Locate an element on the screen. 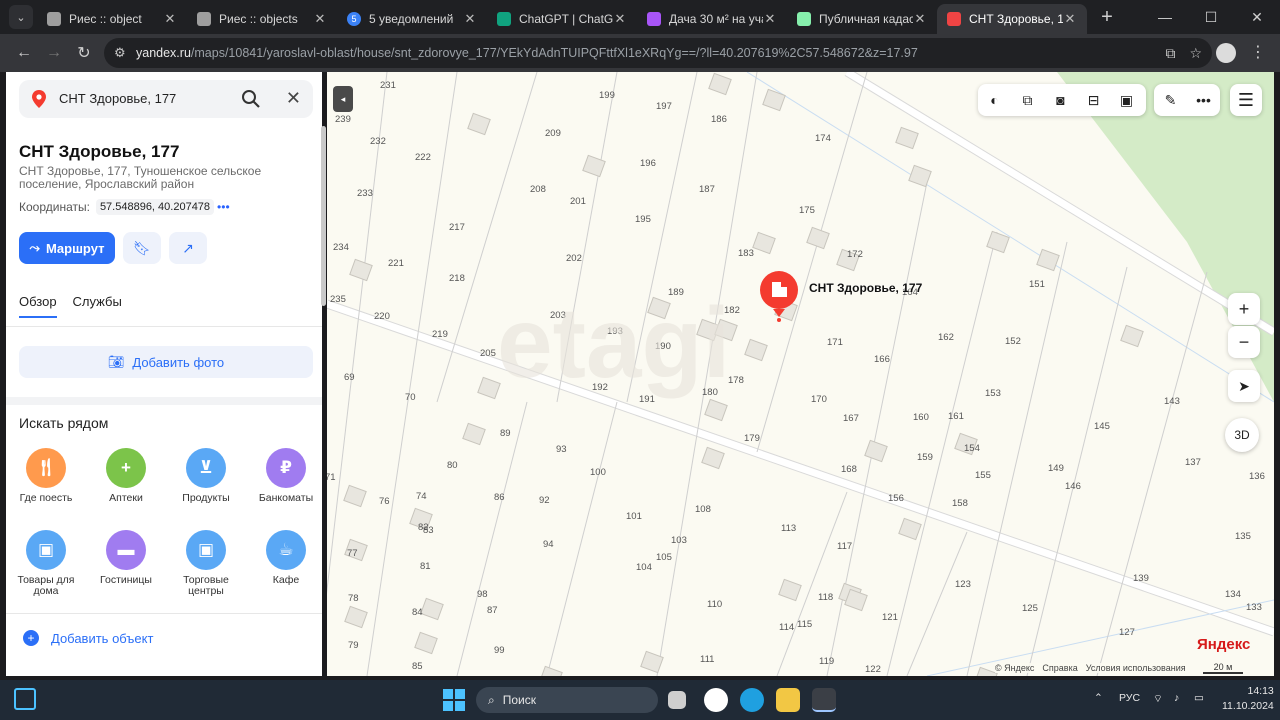 This screenshot has height=720, width=1280. map-tools-toolbar: ✎ ••• is located at coordinates (1187, 100).